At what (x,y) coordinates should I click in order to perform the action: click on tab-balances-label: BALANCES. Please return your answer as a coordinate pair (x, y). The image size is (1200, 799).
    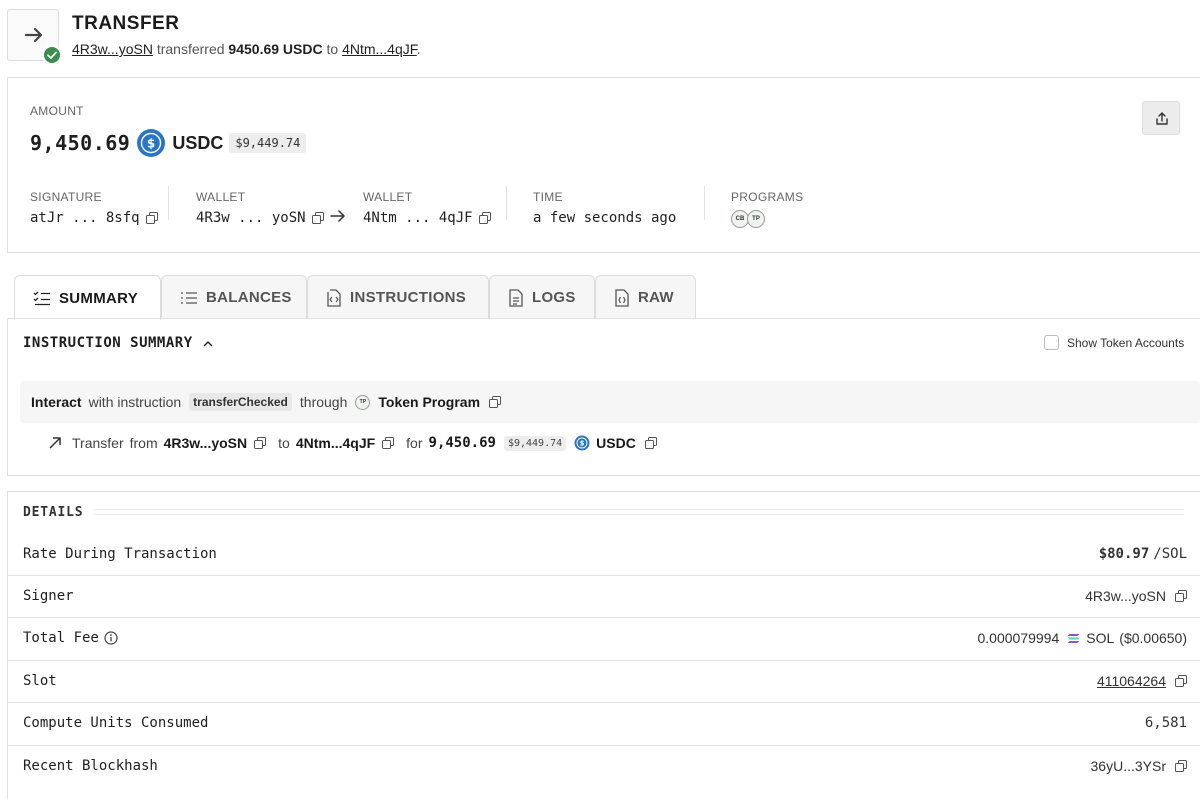
    Looking at the image, I should click on (249, 297).